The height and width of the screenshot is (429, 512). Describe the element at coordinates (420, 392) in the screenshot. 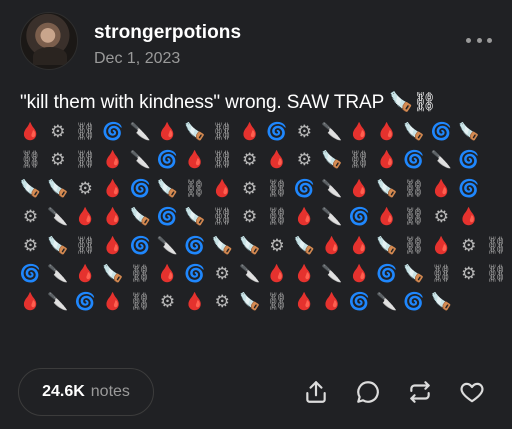

I see `reblog-icon` at that location.